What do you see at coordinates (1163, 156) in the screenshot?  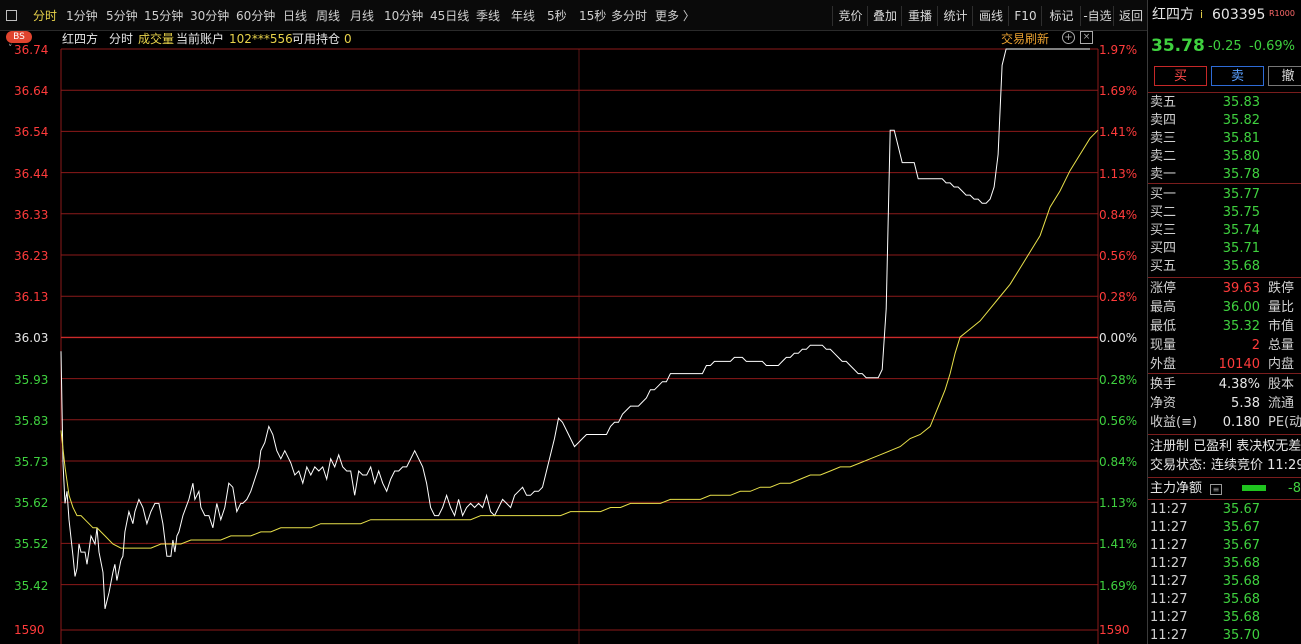 I see `ask-row-label: 卖二` at bounding box center [1163, 156].